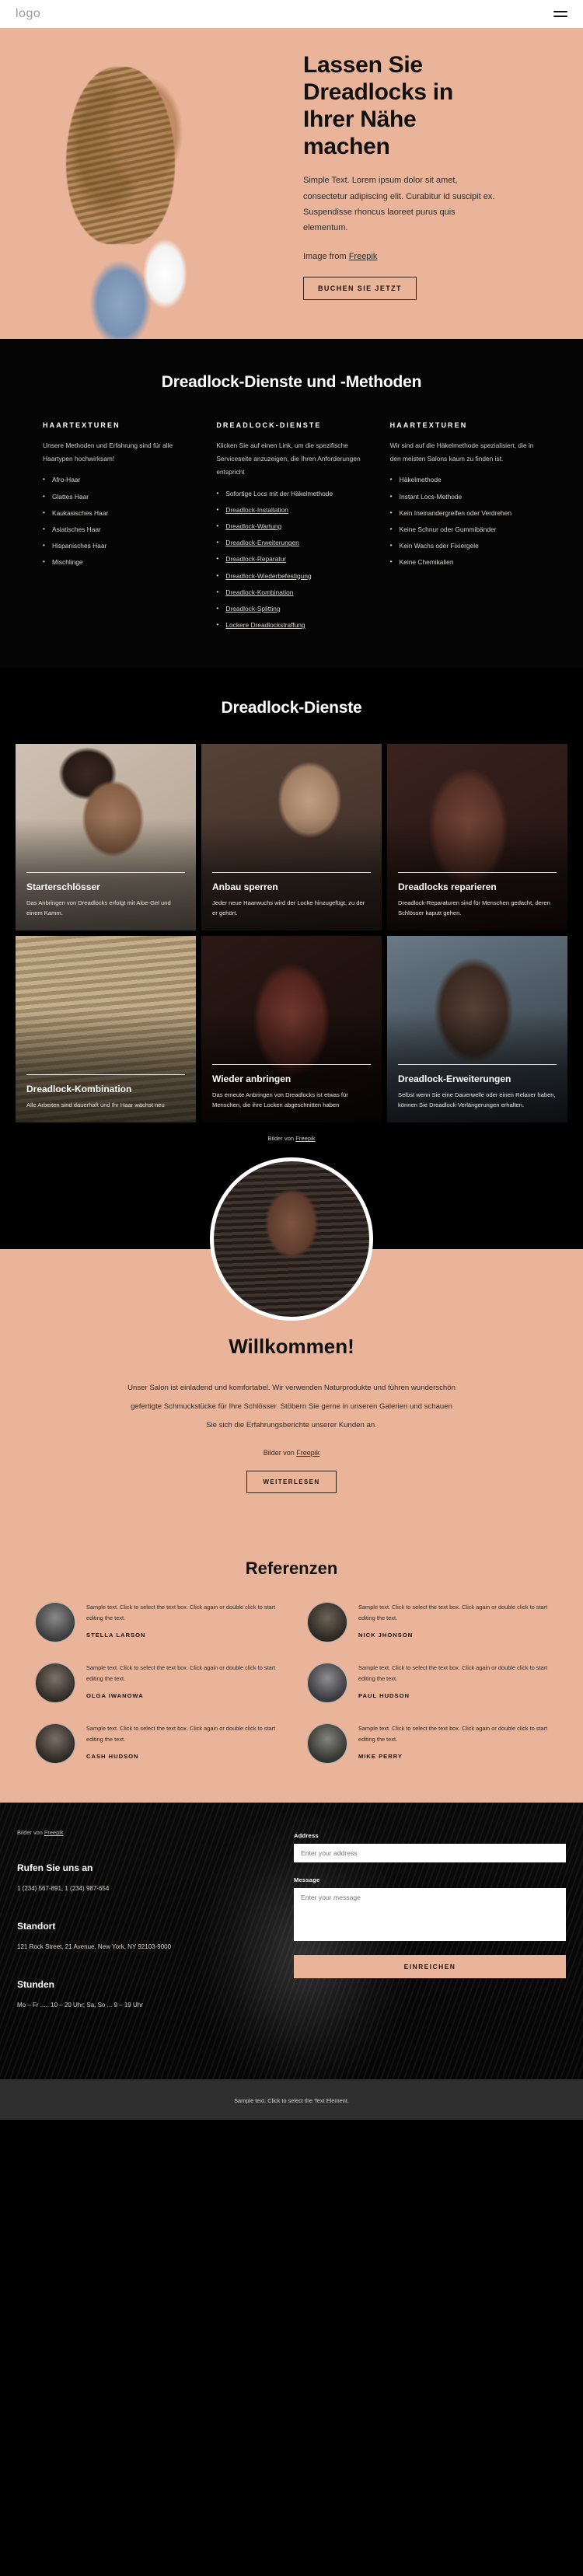  Describe the element at coordinates (305, 1138) in the screenshot. I see `gallery-credit-link: Freepik` at that location.